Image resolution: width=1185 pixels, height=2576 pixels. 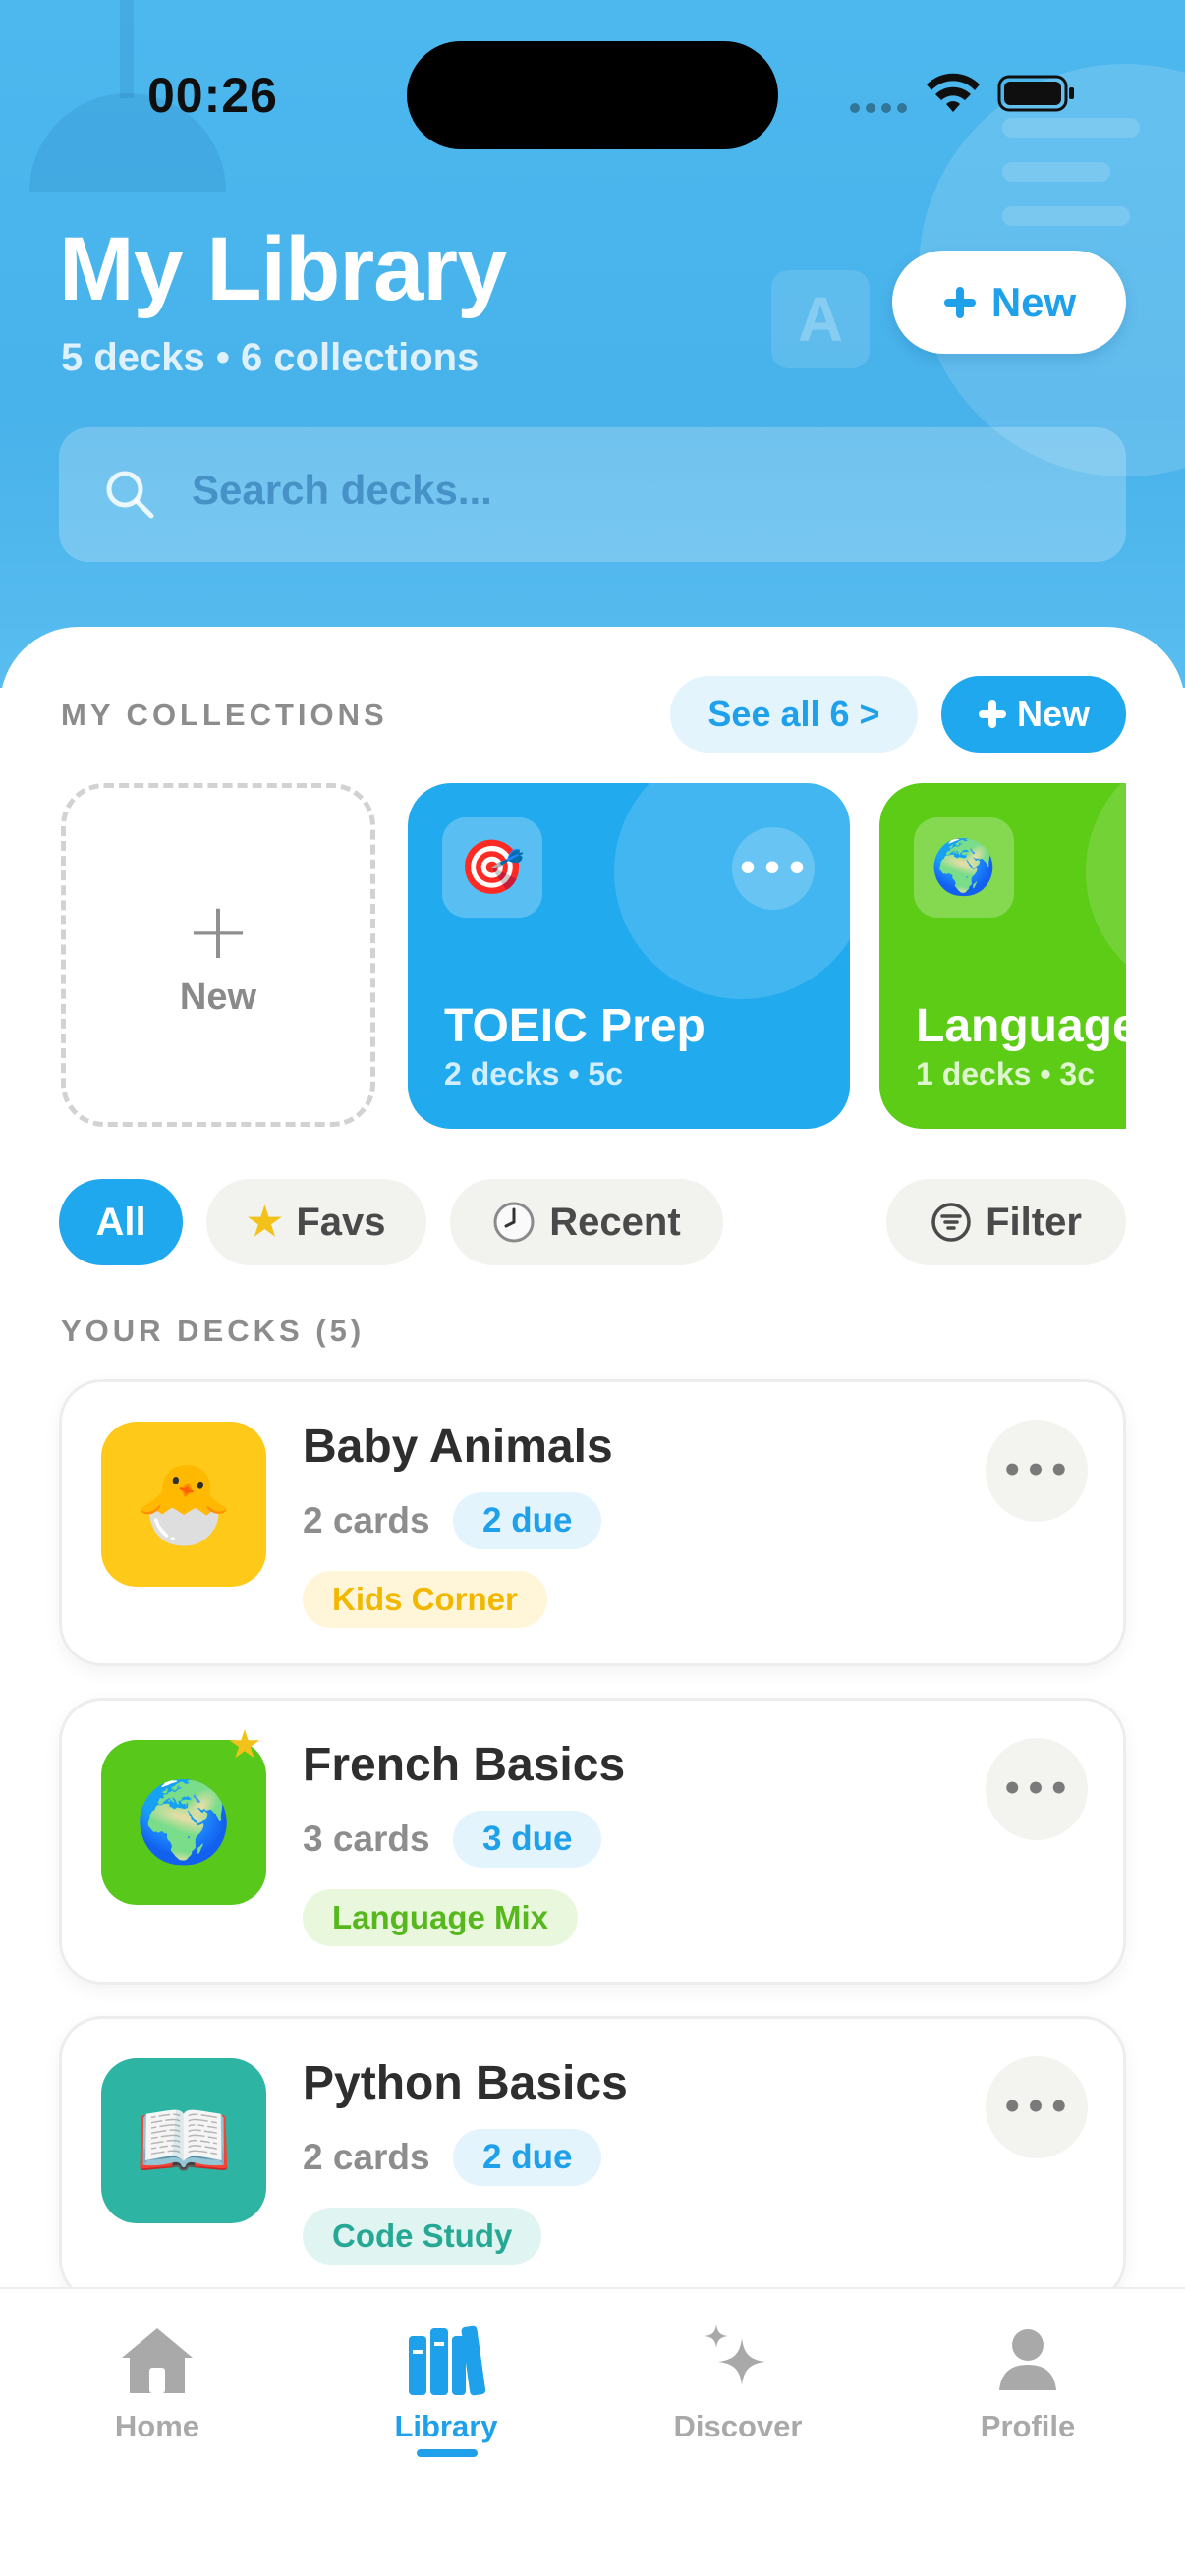 What do you see at coordinates (130, 495) in the screenshot?
I see `search-icon` at bounding box center [130, 495].